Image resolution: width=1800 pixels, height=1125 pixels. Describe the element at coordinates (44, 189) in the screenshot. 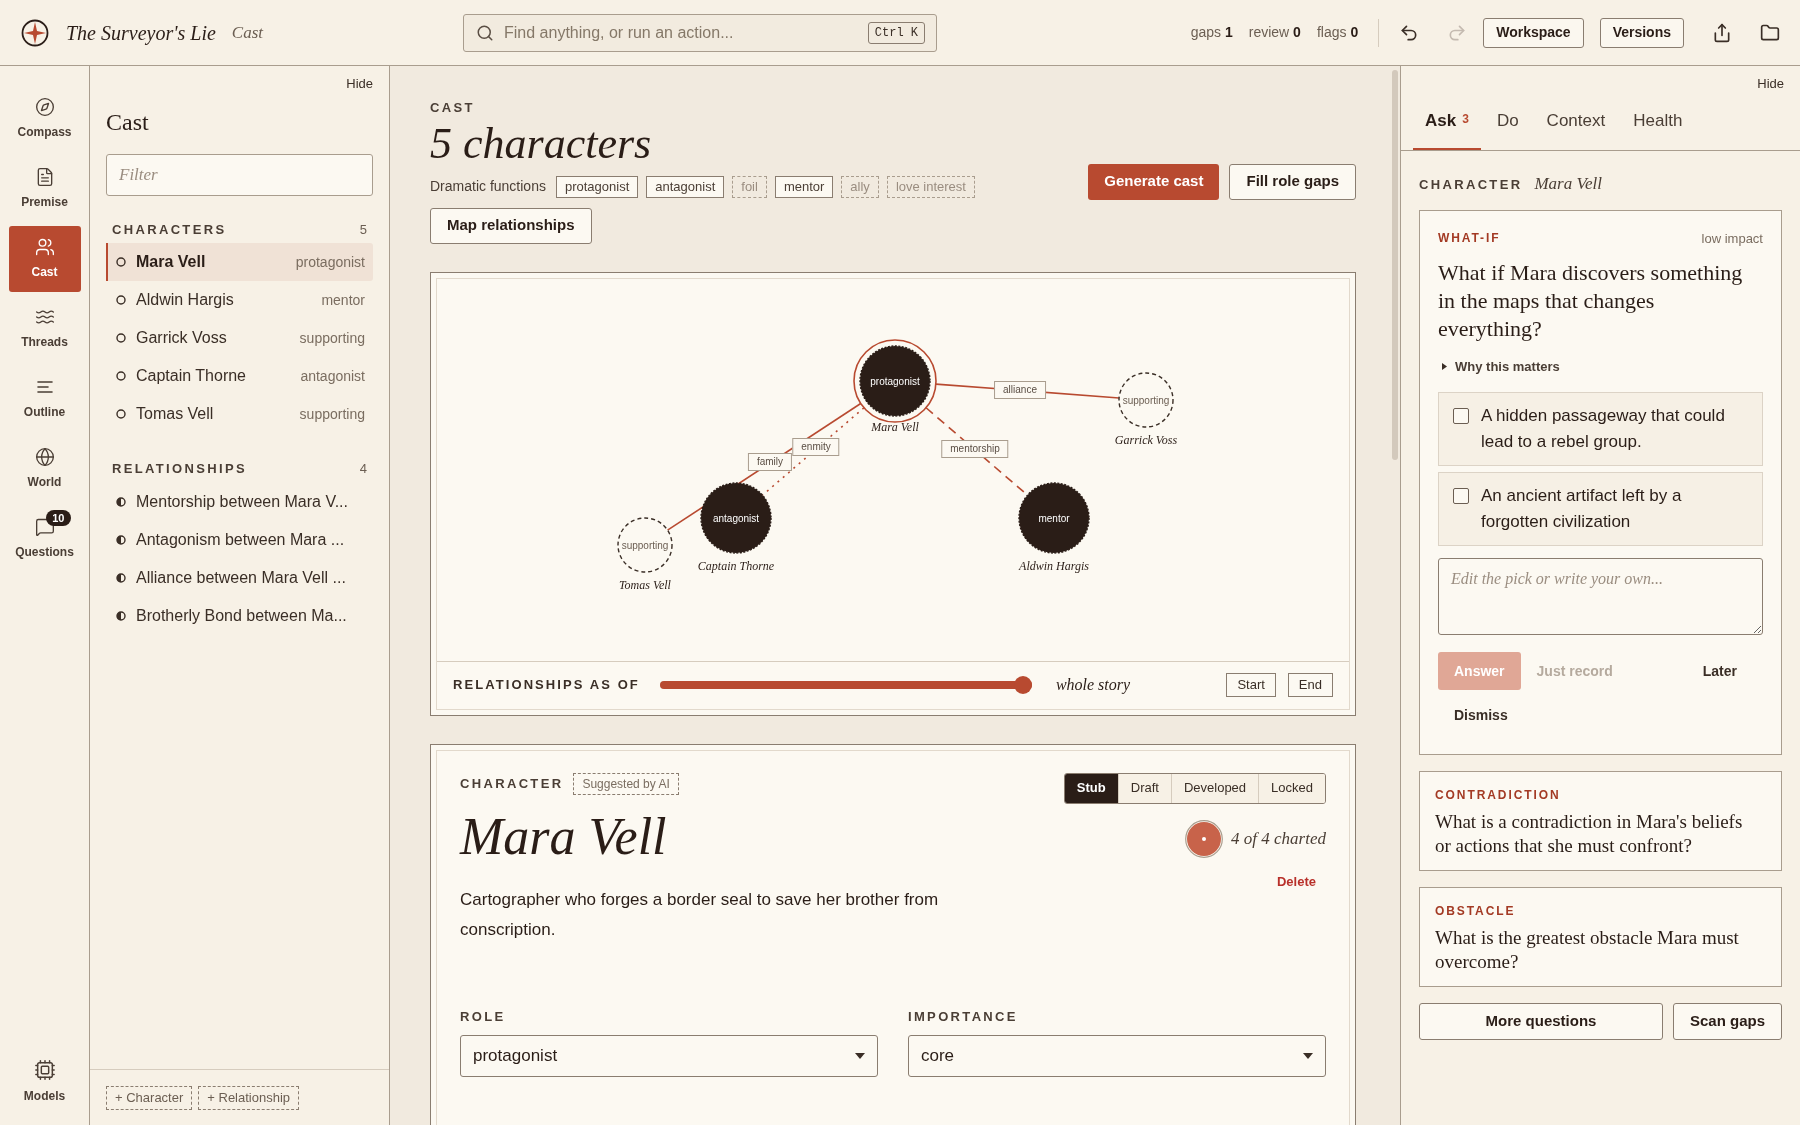

I see `rail-nav-item: Premise` at that location.